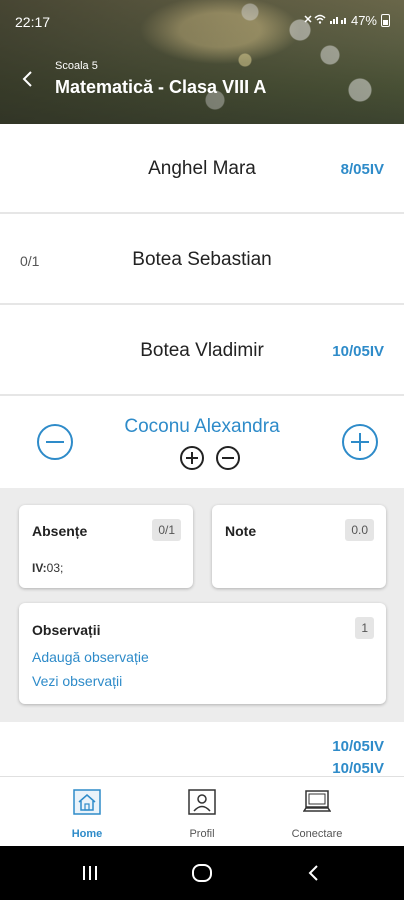 The image size is (404, 900). I want to click on student-name: Botea Sebastian, so click(202, 259).